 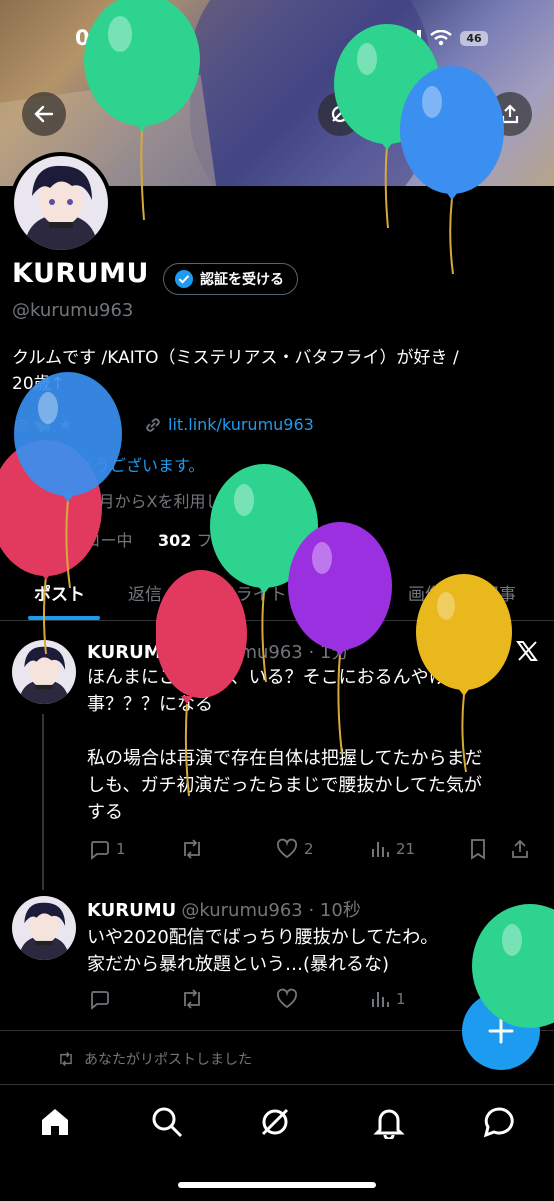 What do you see at coordinates (201, 683) in the screenshot?
I see `balloon-red` at bounding box center [201, 683].